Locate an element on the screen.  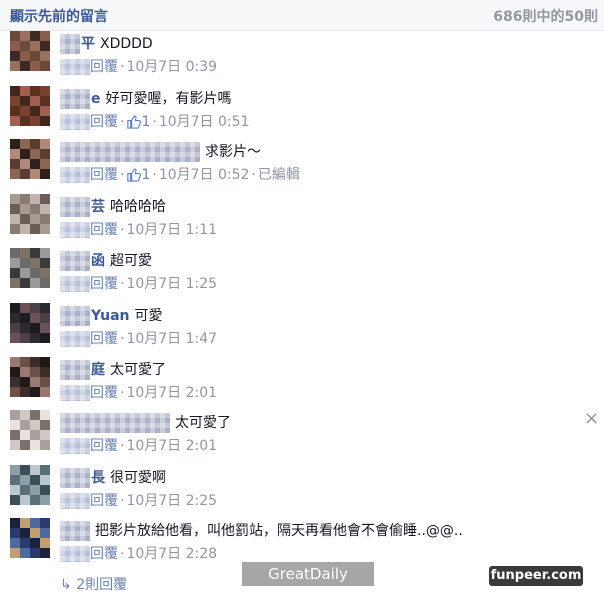
comment-timestamp: 10月7日 1:47 is located at coordinates (171, 339).